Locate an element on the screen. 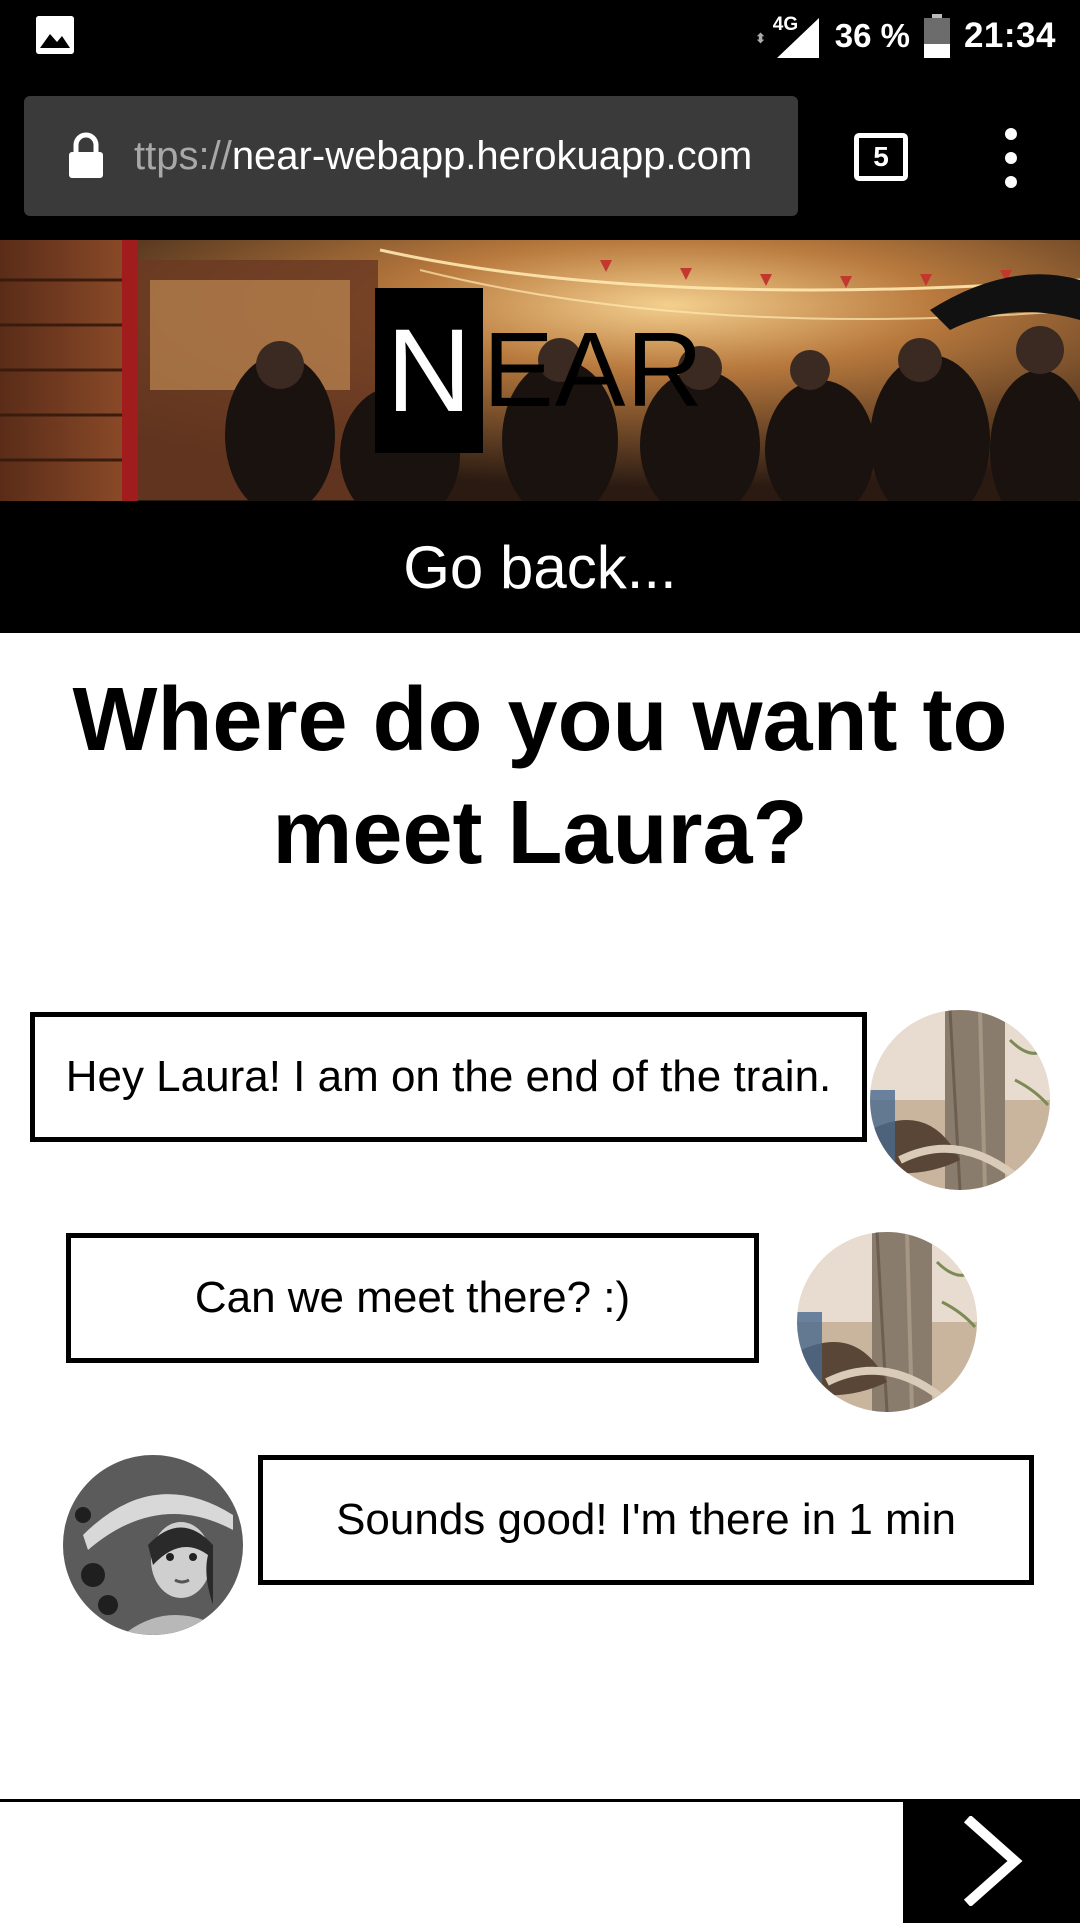  url-text: ttps://near-webapp.herokuapp.com is located at coordinates (443, 156).